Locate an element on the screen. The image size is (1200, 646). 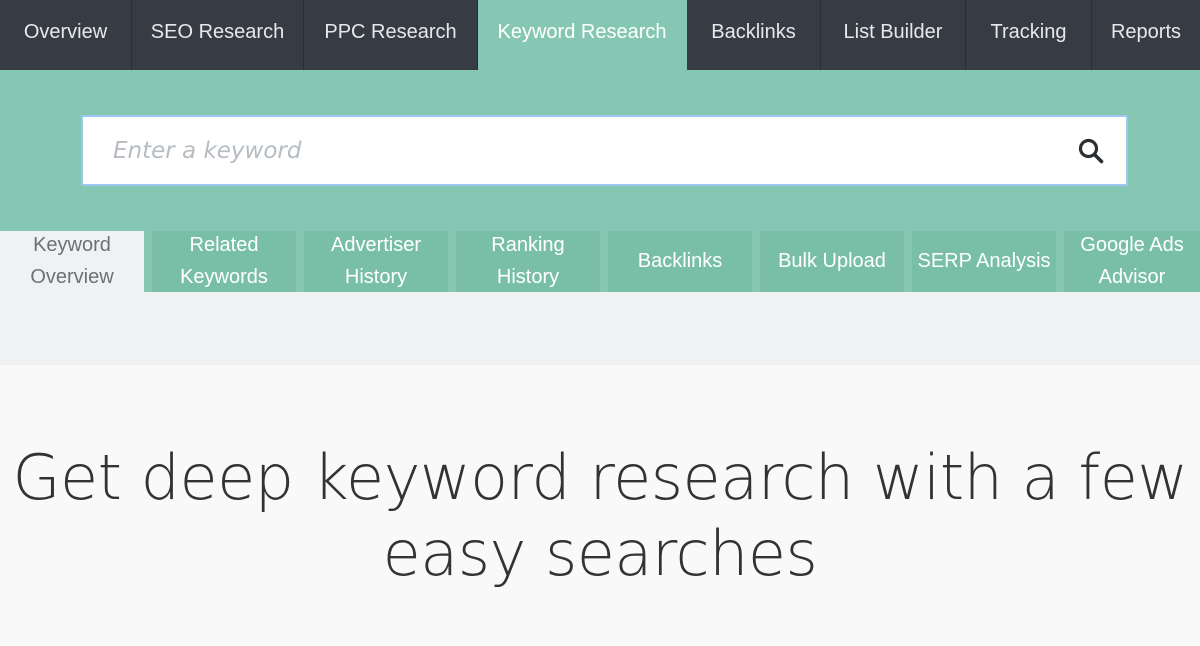
nav-item-overview: Overview is located at coordinates (66, 35).